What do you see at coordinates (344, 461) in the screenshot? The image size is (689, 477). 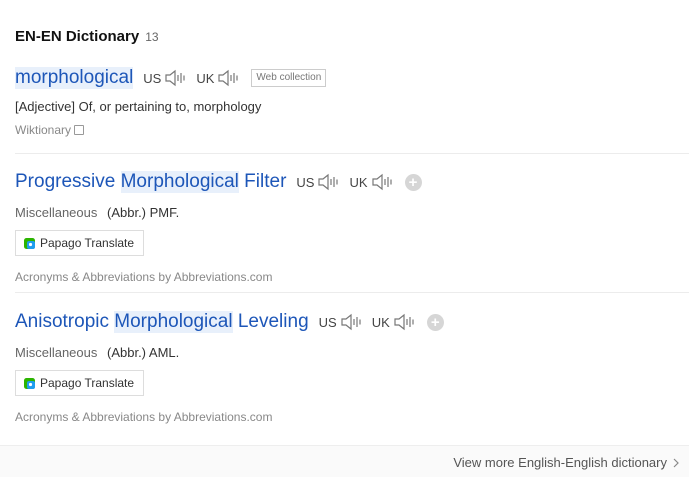 I see `dictionary-footer: View more English-English dictionary` at bounding box center [344, 461].